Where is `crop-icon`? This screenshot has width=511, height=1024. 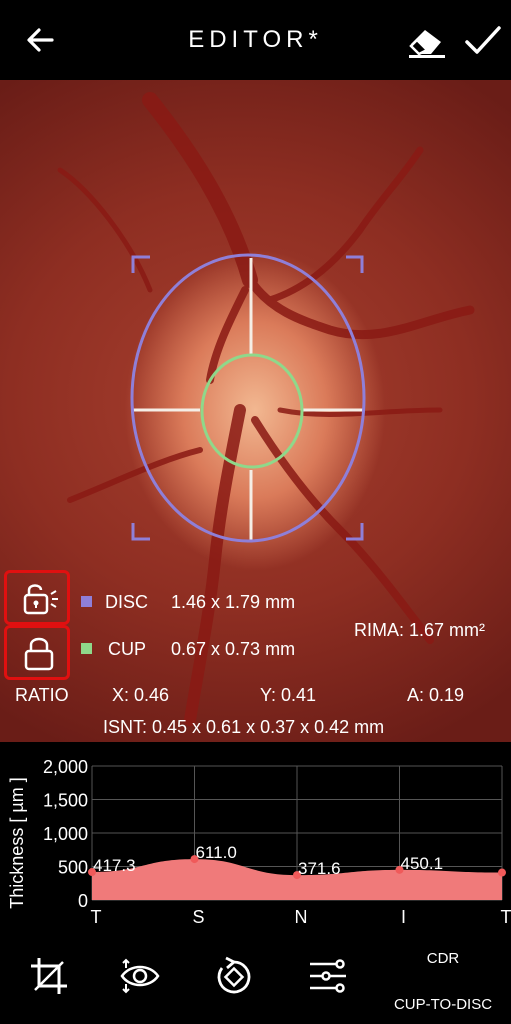
crop-icon is located at coordinates (49, 976).